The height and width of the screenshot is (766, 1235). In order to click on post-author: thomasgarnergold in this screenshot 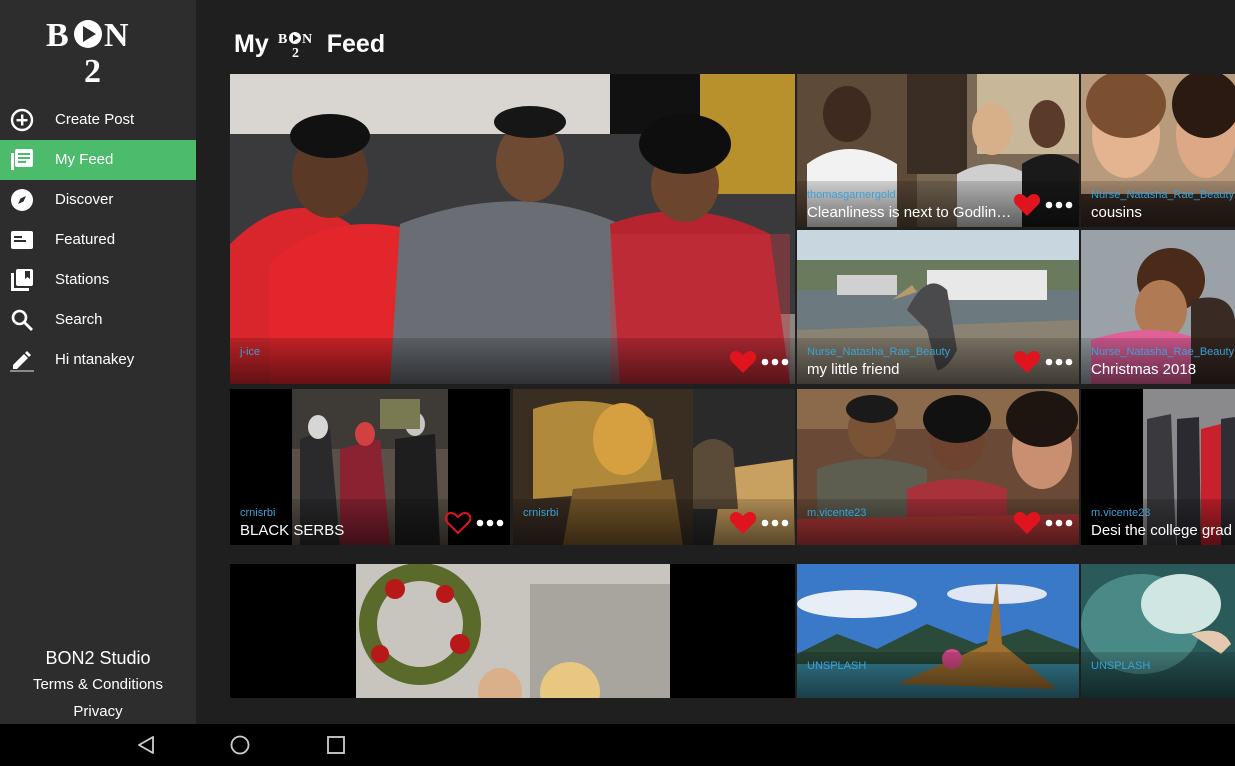, I will do `click(851, 195)`.